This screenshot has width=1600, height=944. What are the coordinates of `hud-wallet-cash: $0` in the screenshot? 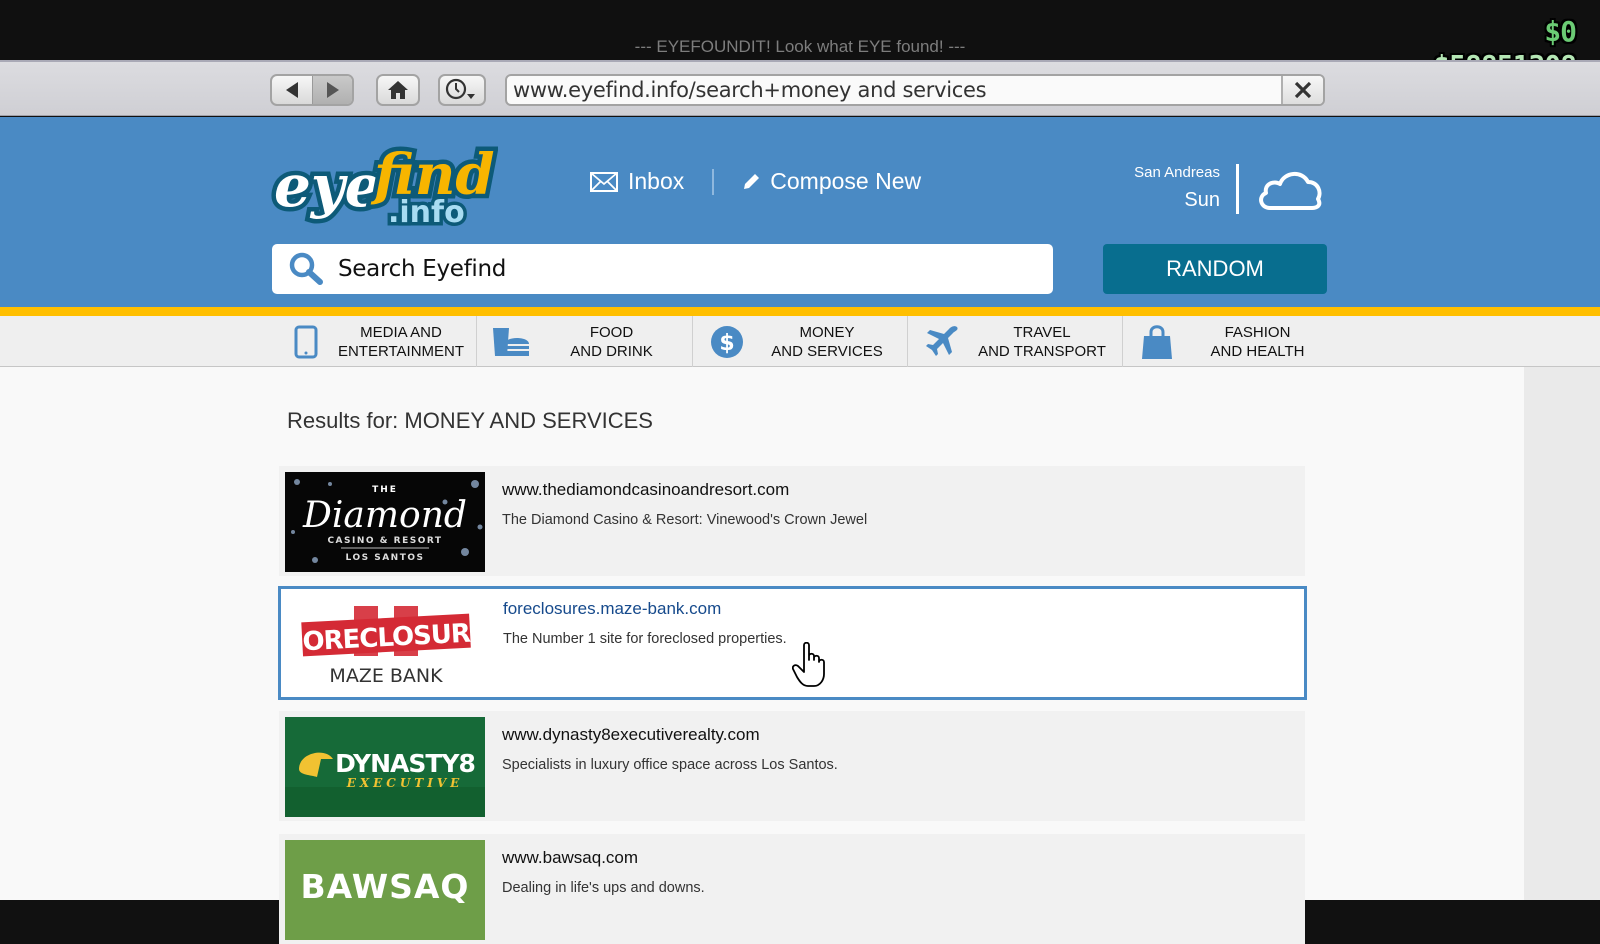 It's located at (1560, 31).